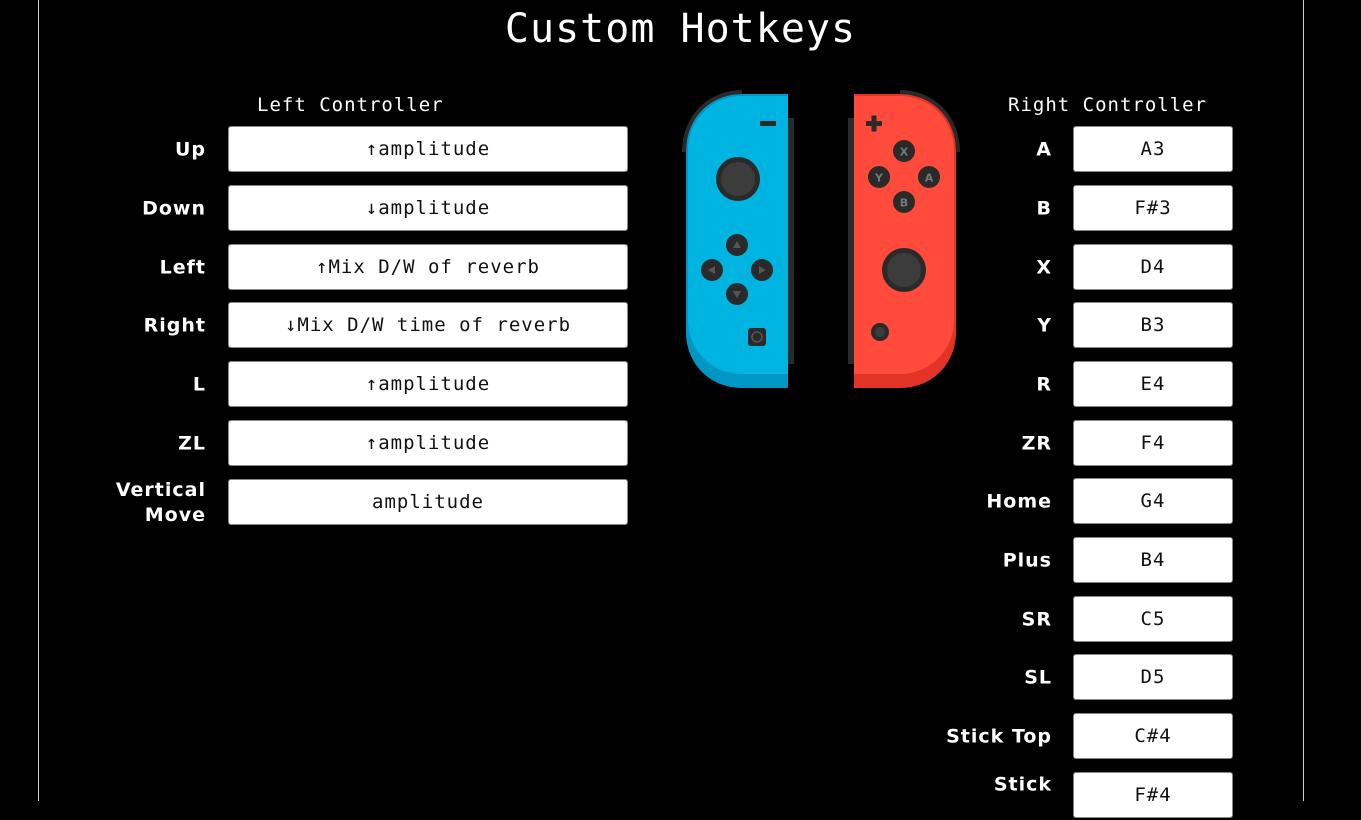 The image size is (1361, 820). I want to click on right-row-label: Stick Top, so click(999, 736).